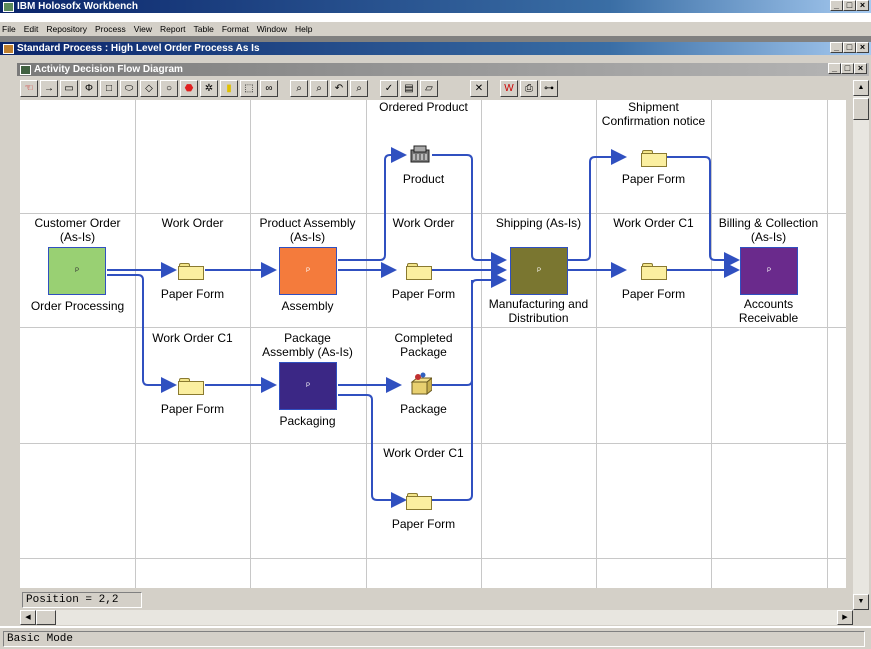 This screenshot has height=649, width=871. What do you see at coordinates (129, 88) in the screenshot?
I see `oval-icon: ⬭` at bounding box center [129, 88].